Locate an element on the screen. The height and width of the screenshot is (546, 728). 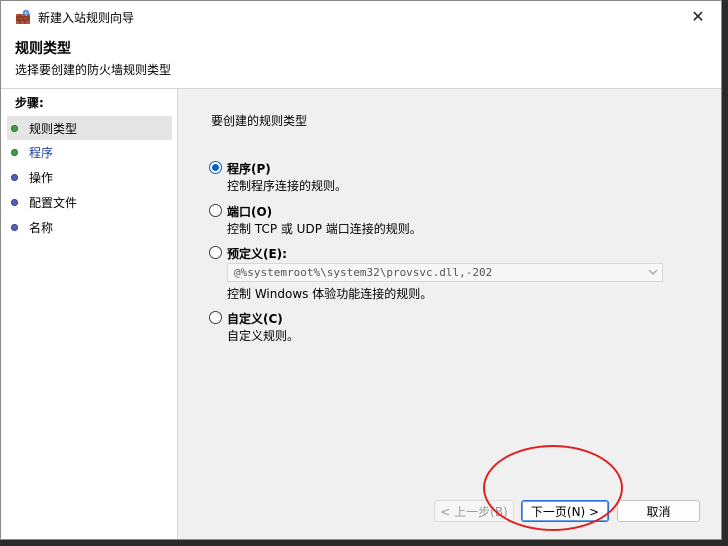
title-bar: 新建入站规则向导 ✕ is located at coordinates (361, 17).